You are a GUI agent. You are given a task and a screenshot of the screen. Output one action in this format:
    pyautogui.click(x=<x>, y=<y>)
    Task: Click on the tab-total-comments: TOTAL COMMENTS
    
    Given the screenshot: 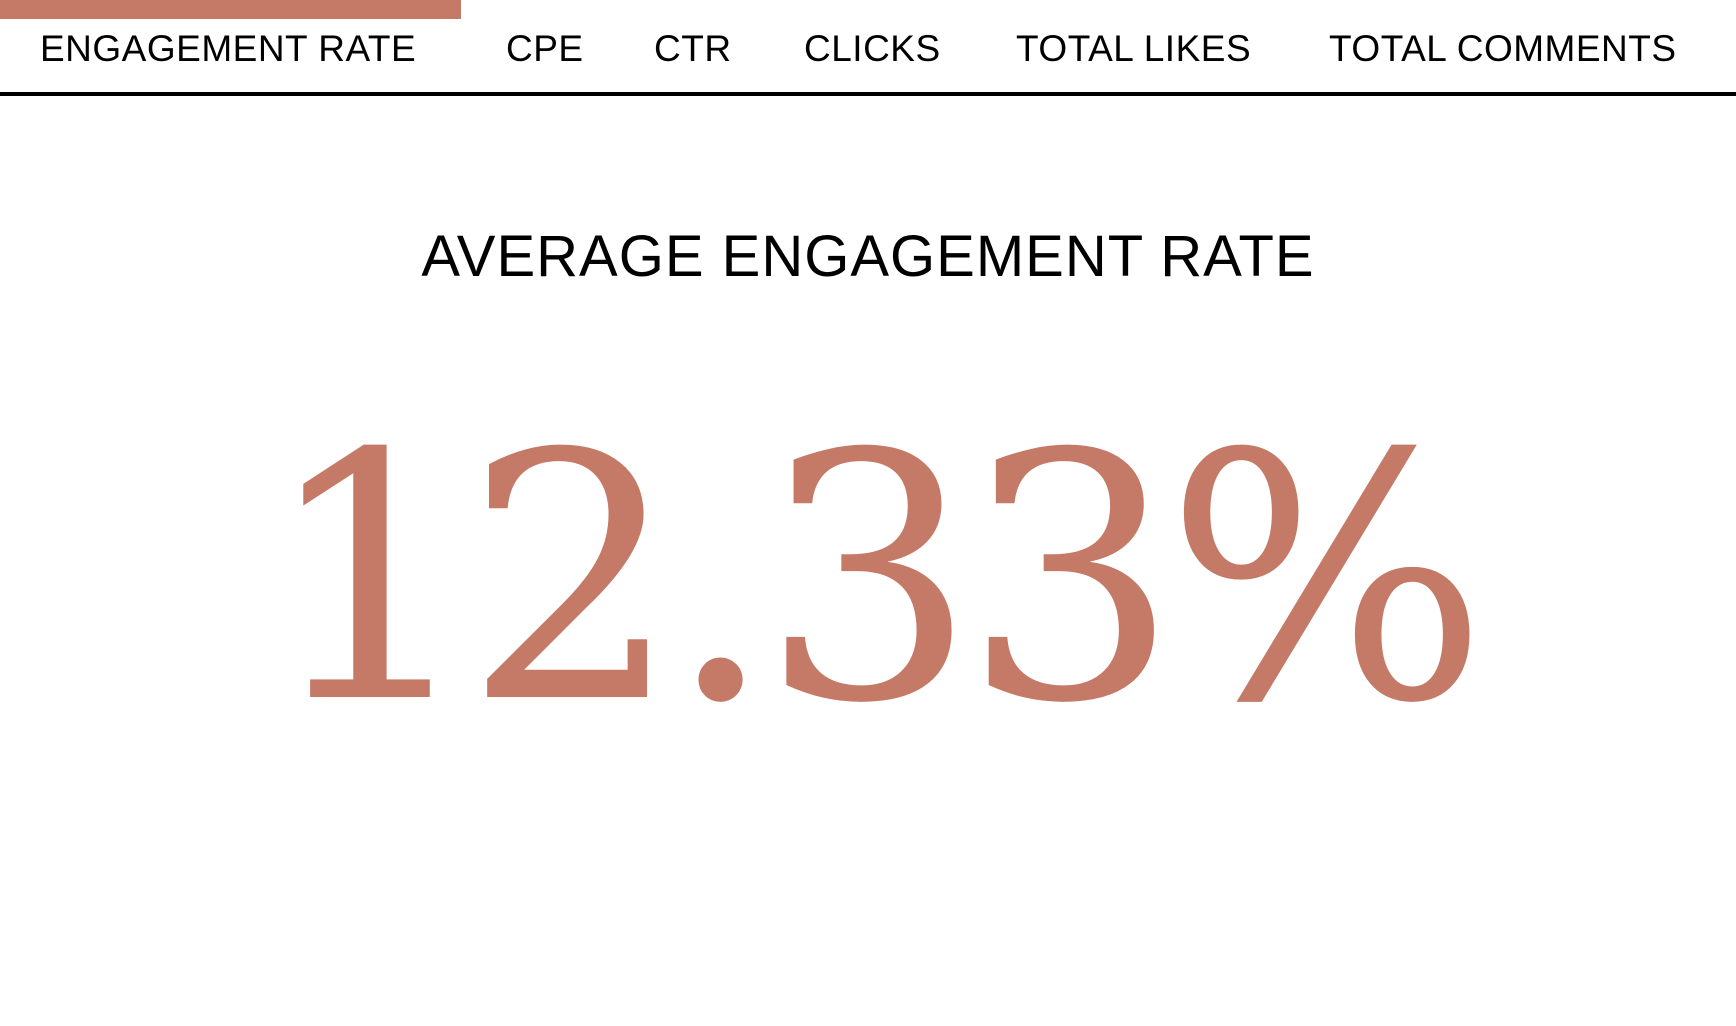 What is the action you would take?
    pyautogui.click(x=1503, y=49)
    